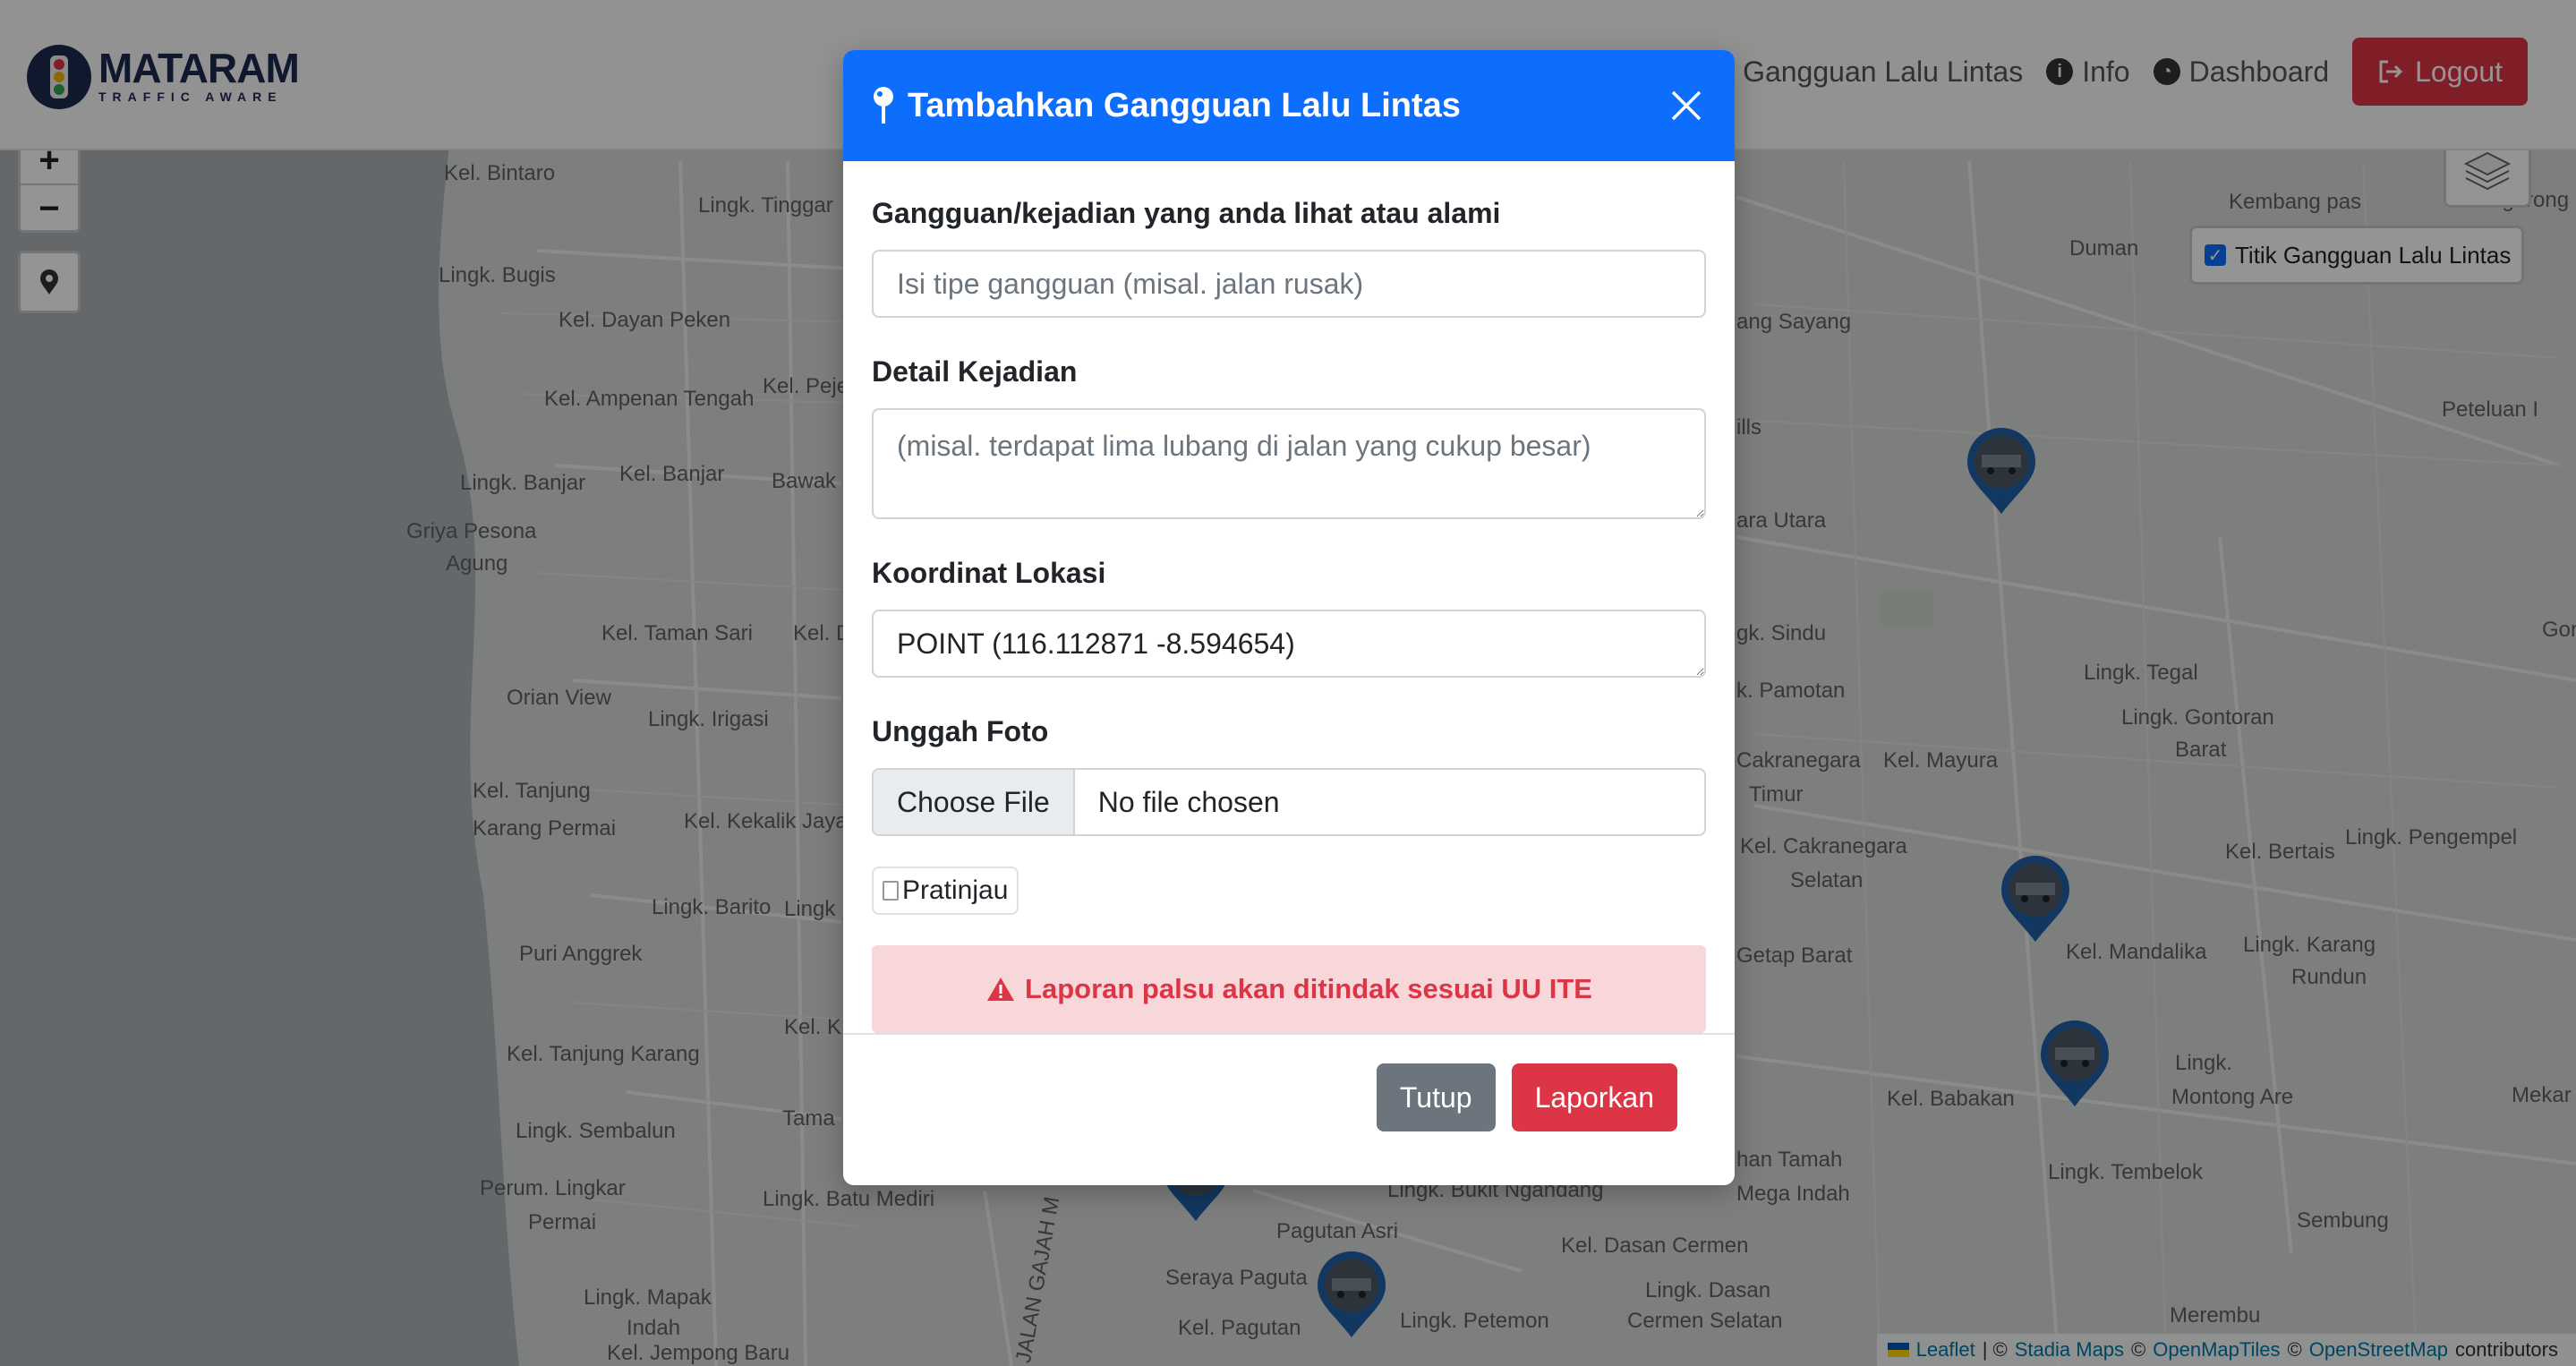  I want to click on coordinate-label: Koordinat Lokasi, so click(989, 573).